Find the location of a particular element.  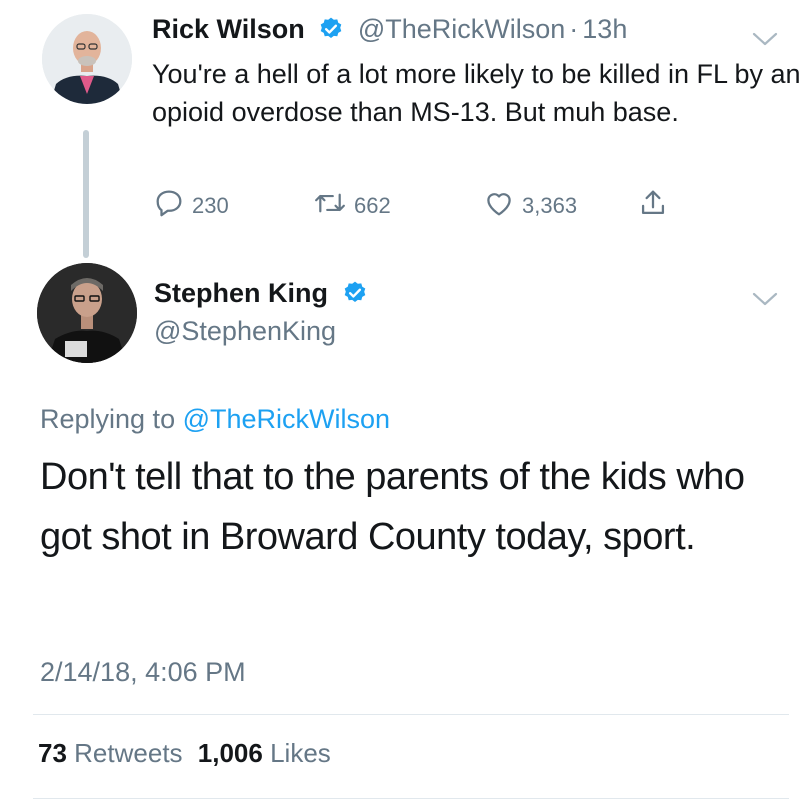

tweet2-header: Stephen King is located at coordinates (261, 293).